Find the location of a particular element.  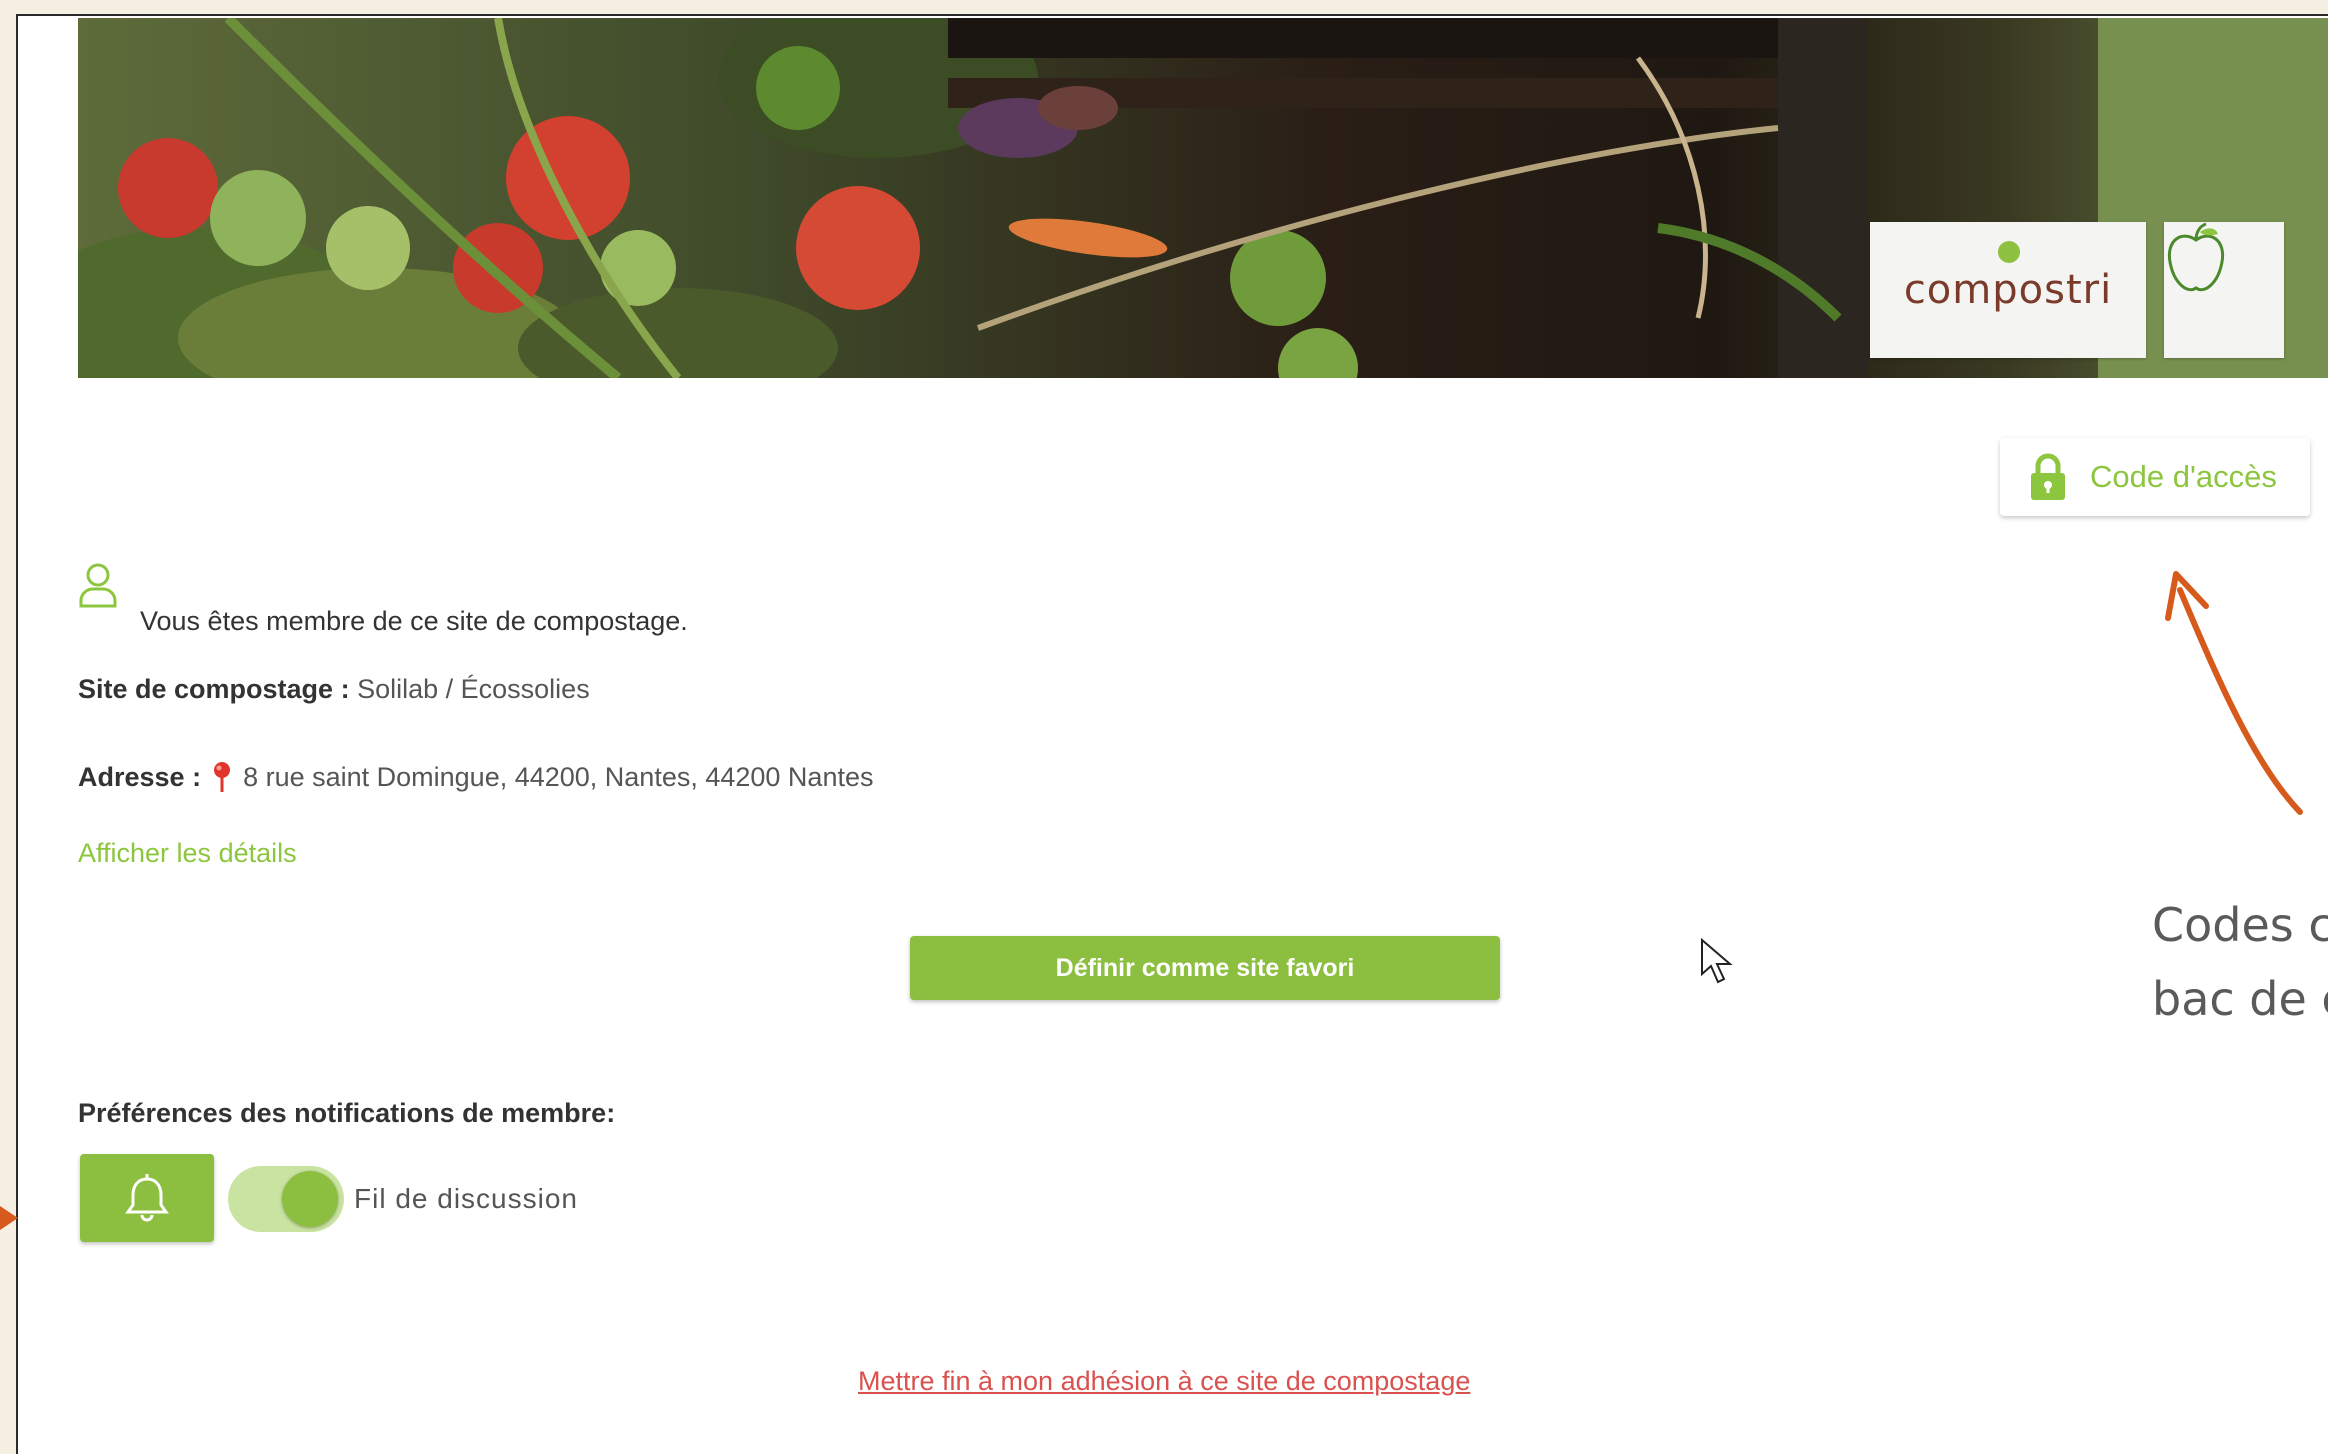

mouse-cursor-icon is located at coordinates (1717, 961).